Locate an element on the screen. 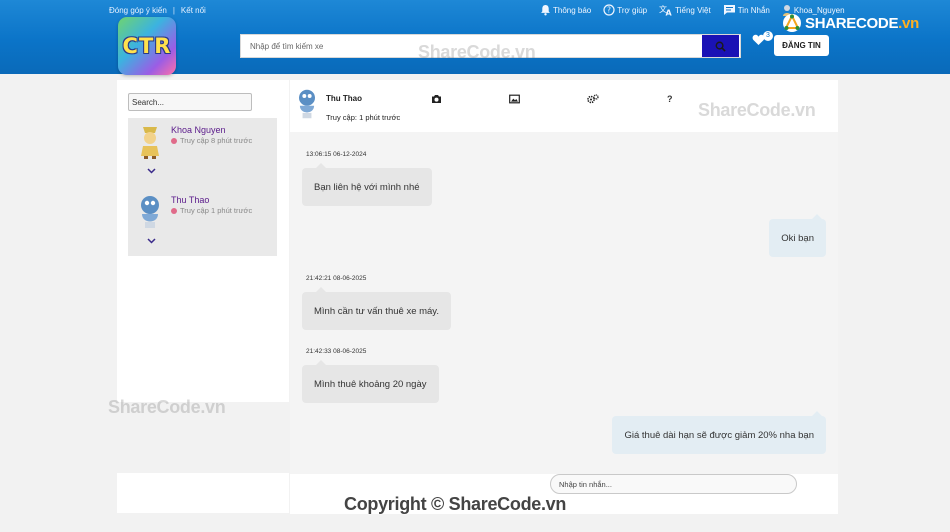  sharecode-brand-logo: SHARECODE.vn is located at coordinates (850, 23).